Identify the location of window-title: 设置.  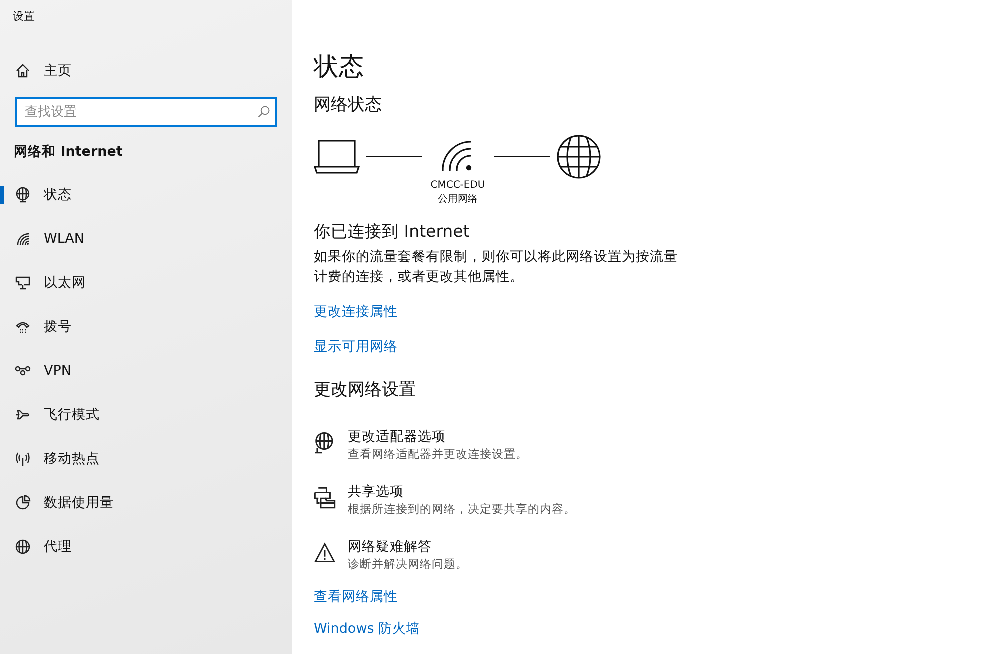
(23, 17).